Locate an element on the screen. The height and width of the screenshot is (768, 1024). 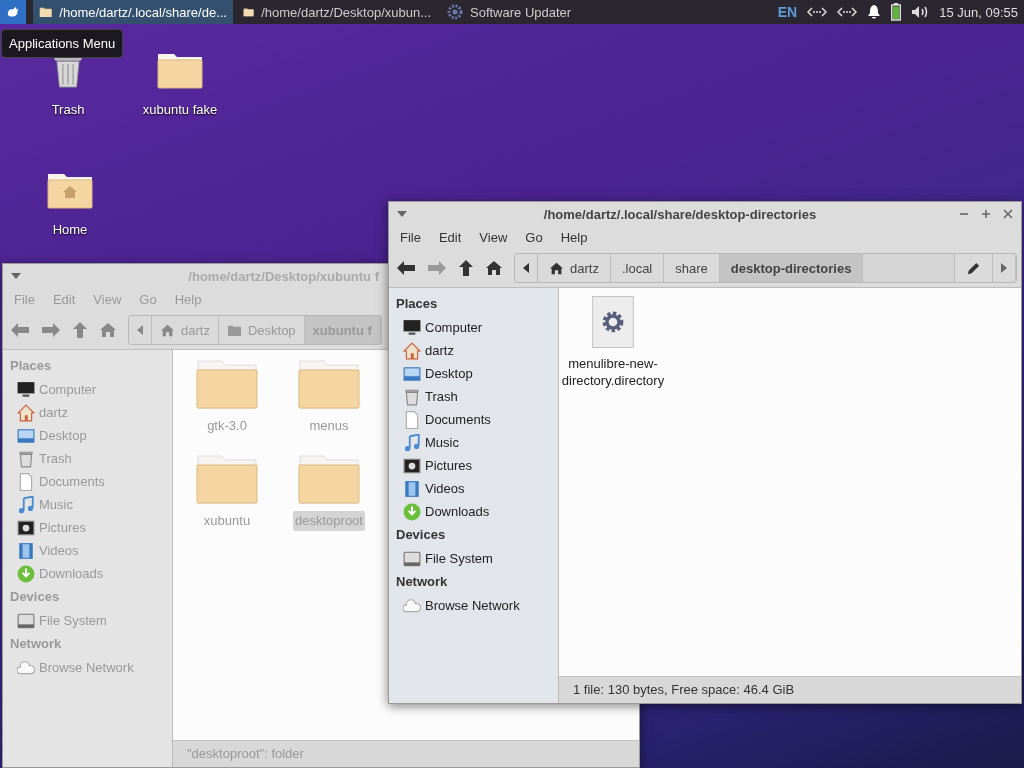
menu-item: Help is located at coordinates (574, 237).